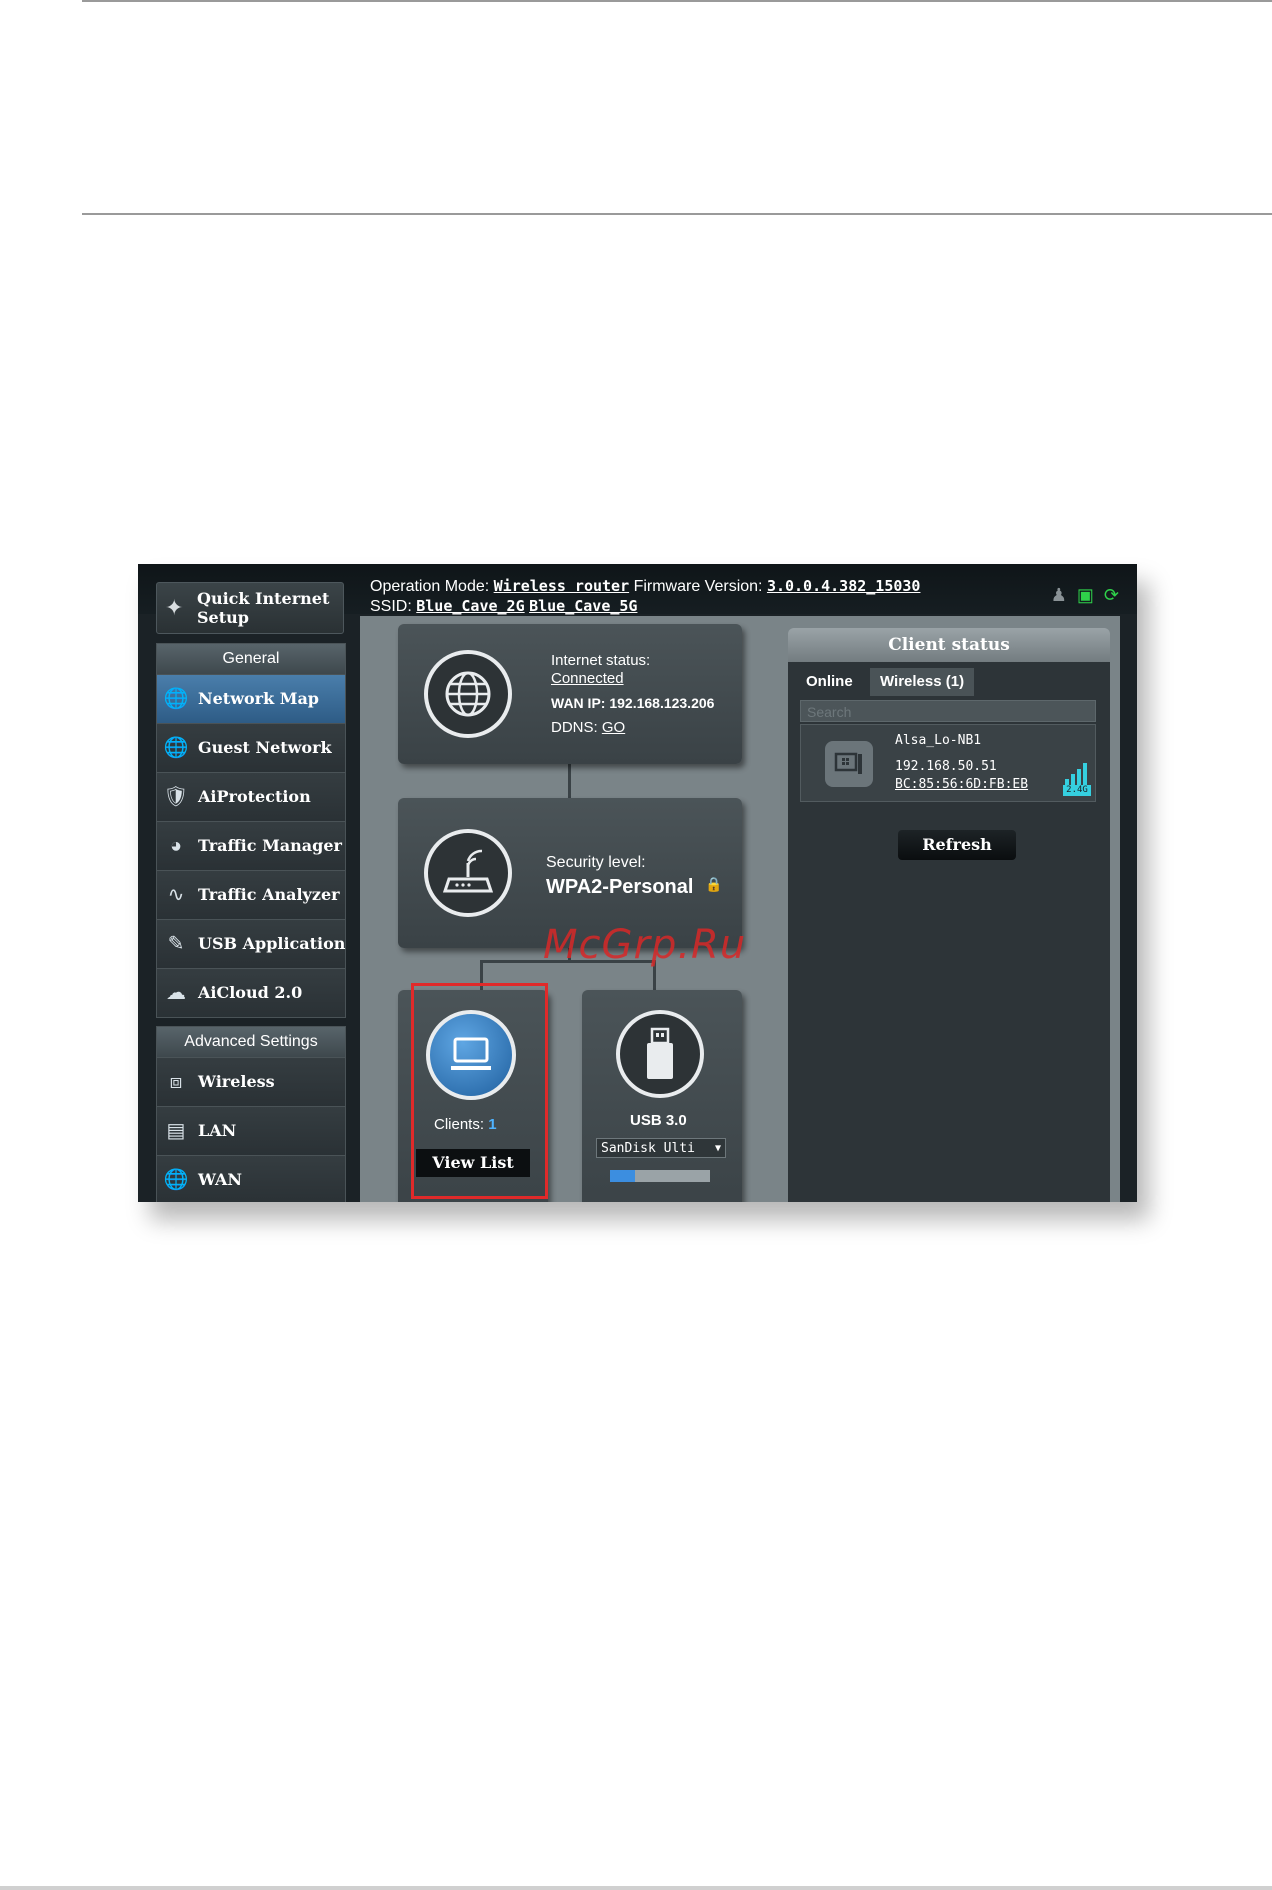  I want to click on client-status-title: Client status, so click(949, 645).